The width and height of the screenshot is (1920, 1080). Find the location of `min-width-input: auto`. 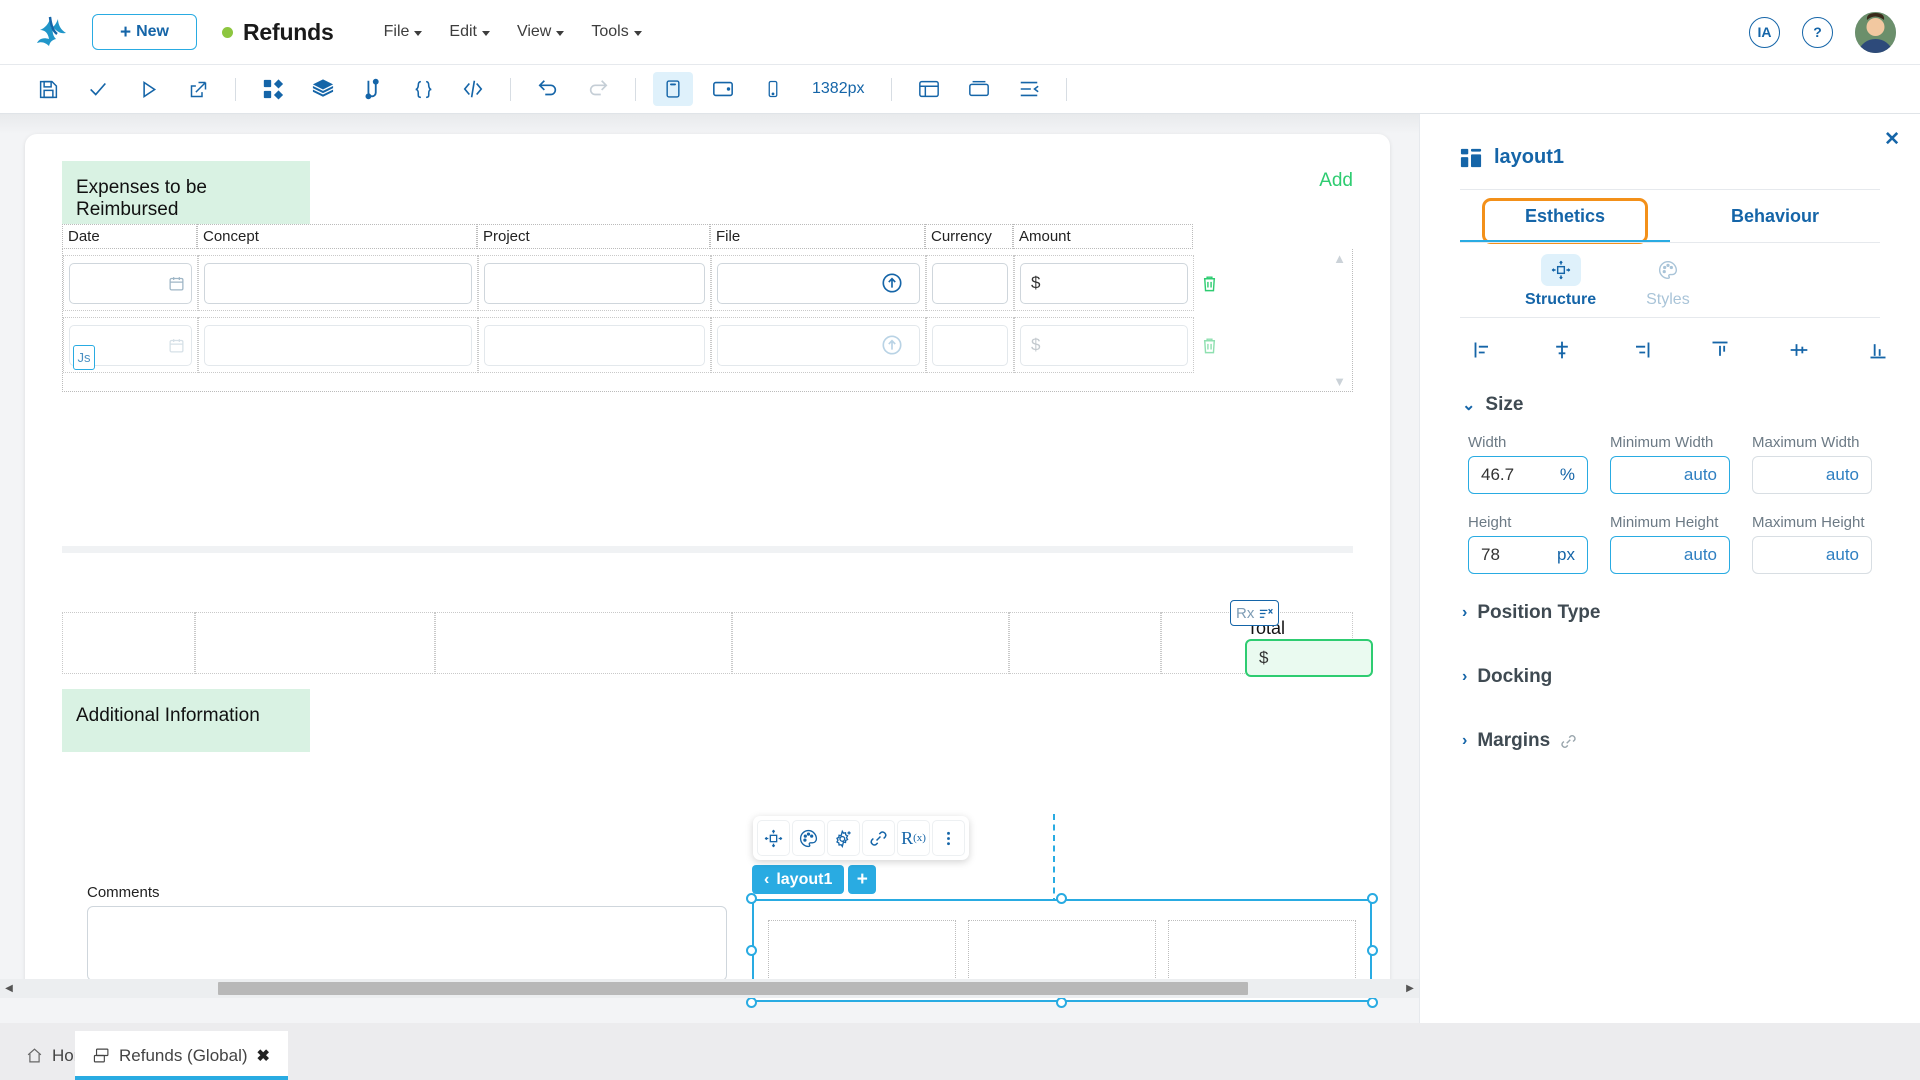

min-width-input: auto is located at coordinates (1670, 475).